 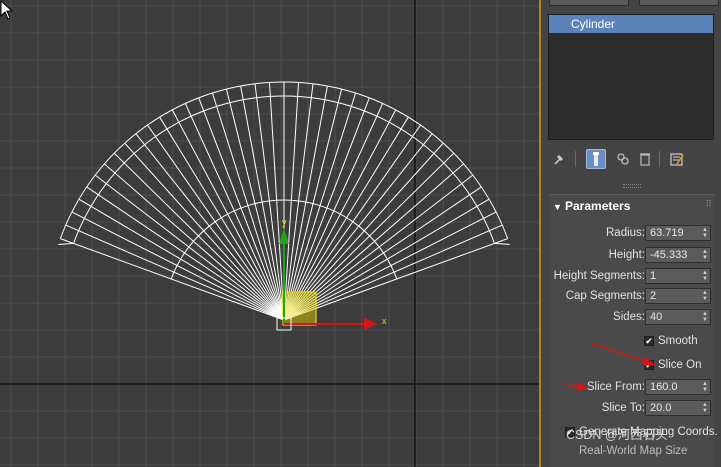 I want to click on annotation-arrow-slice-from, so click(x=576, y=387).